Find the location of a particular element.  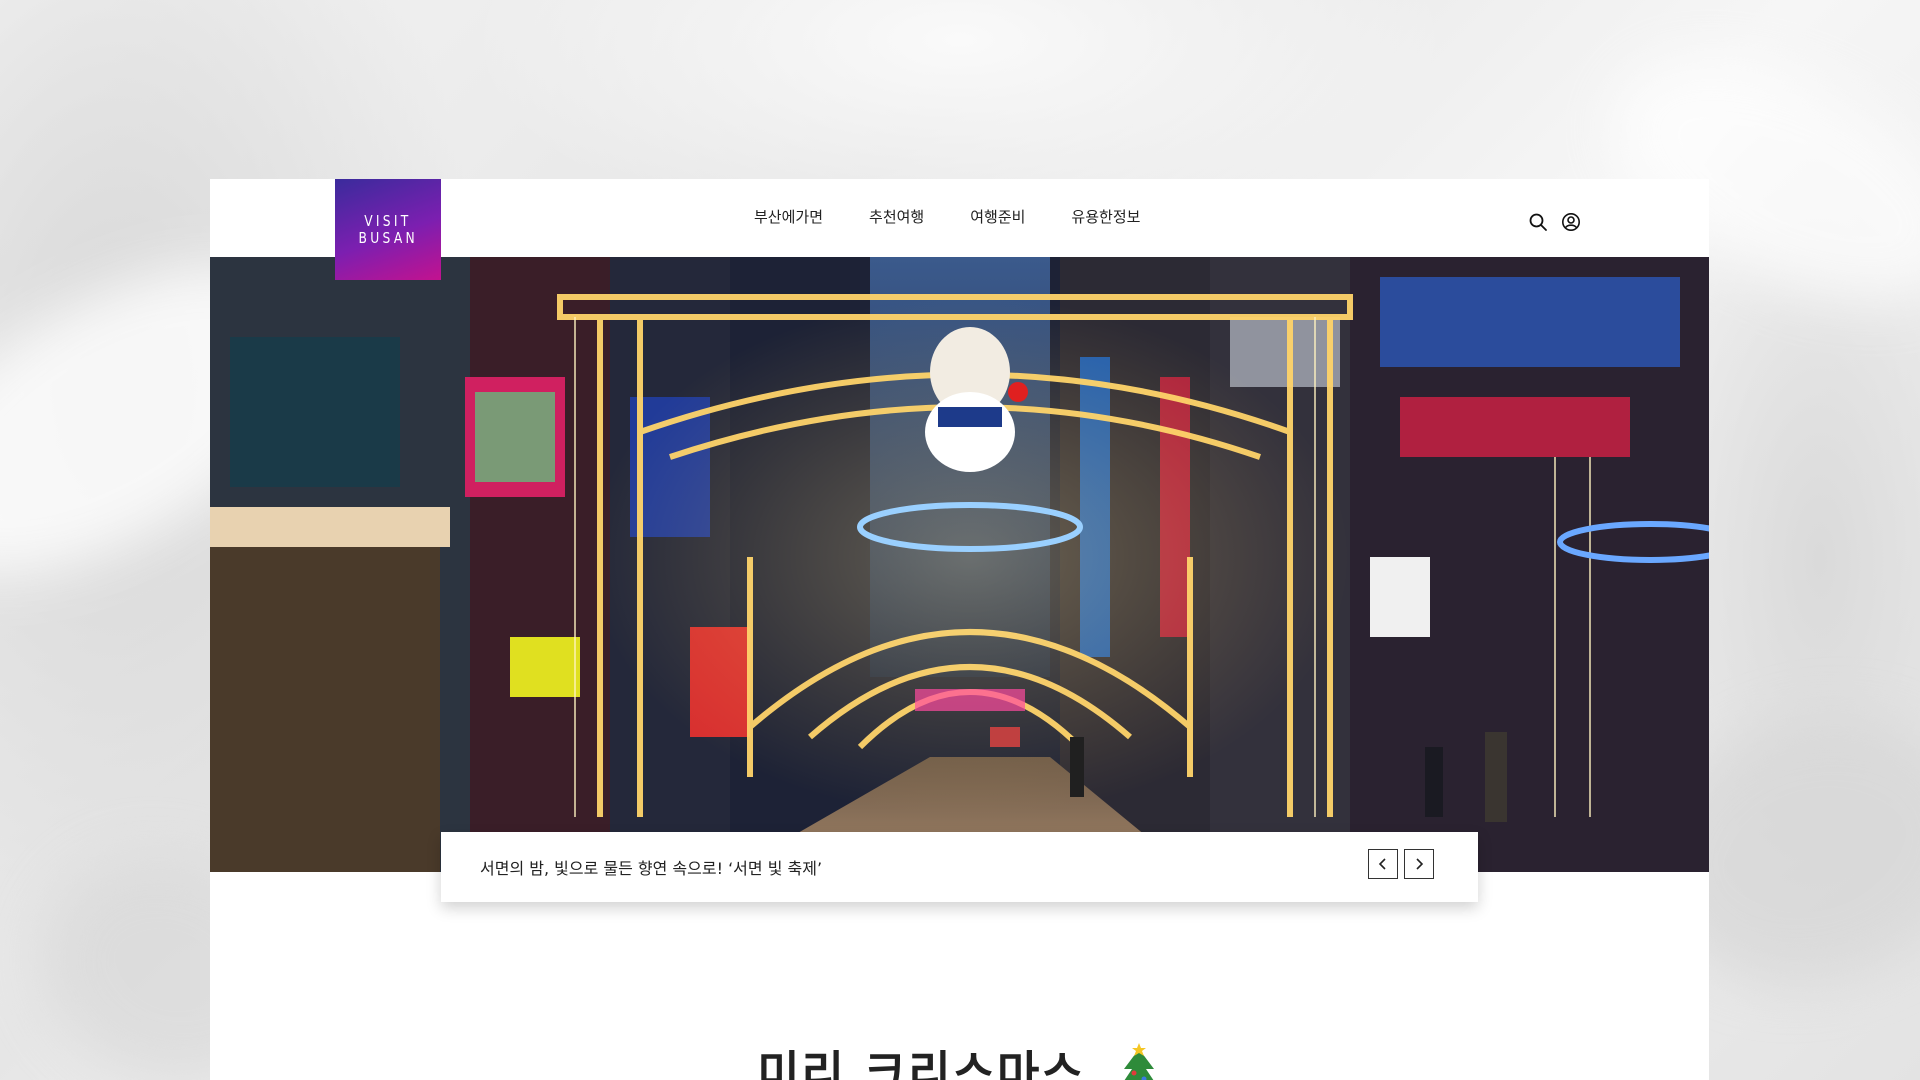

hero-caption-text: 서면의 밤, 빛으로 물든 향연 속으로! ‘서면 빛 축제’ is located at coordinates (651, 867).